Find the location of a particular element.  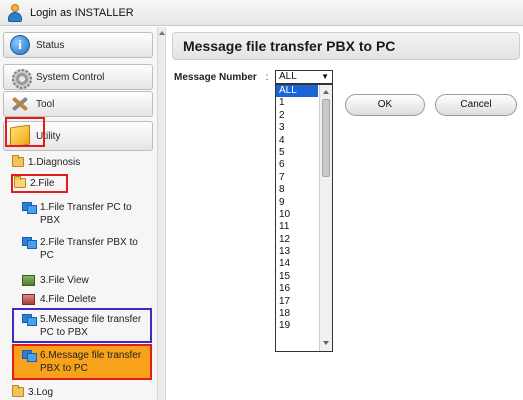

gear-icon is located at coordinates (21, 78).